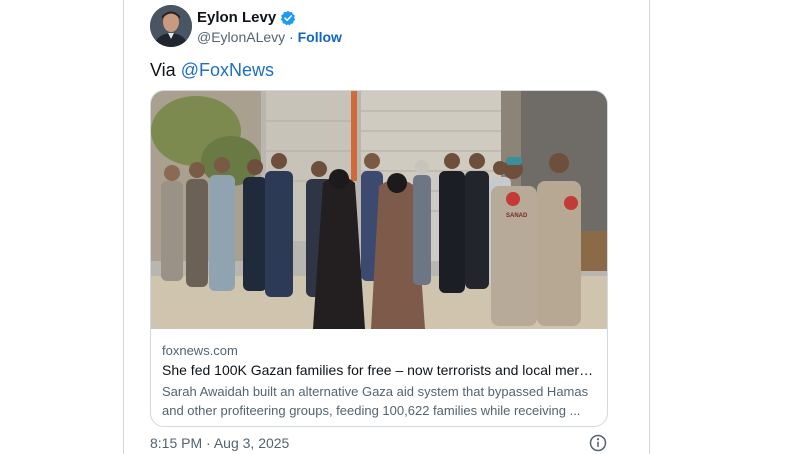 The height and width of the screenshot is (454, 808). I want to click on author-handle-row: @EylonALevy · Follow, so click(269, 37).